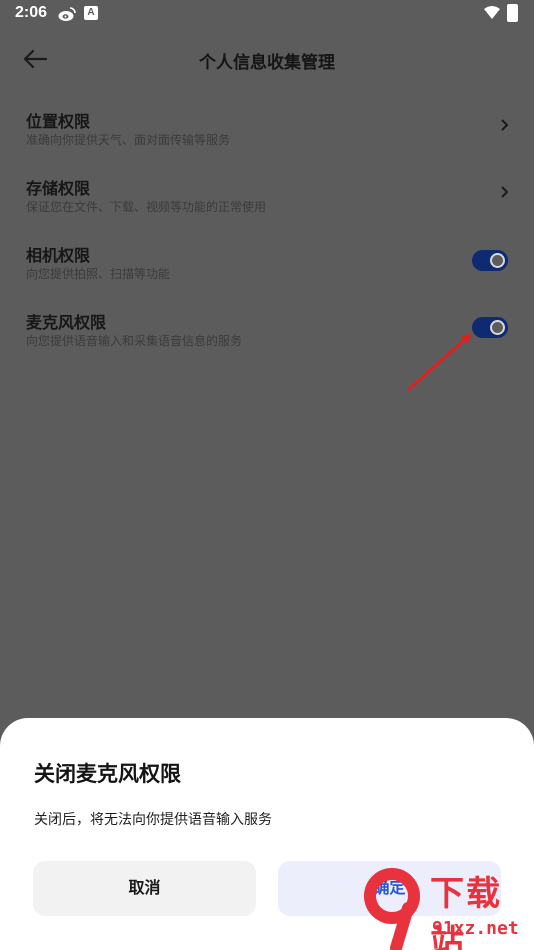 Image resolution: width=534 pixels, height=950 pixels. I want to click on watermark-logo-icon, so click(392, 909).